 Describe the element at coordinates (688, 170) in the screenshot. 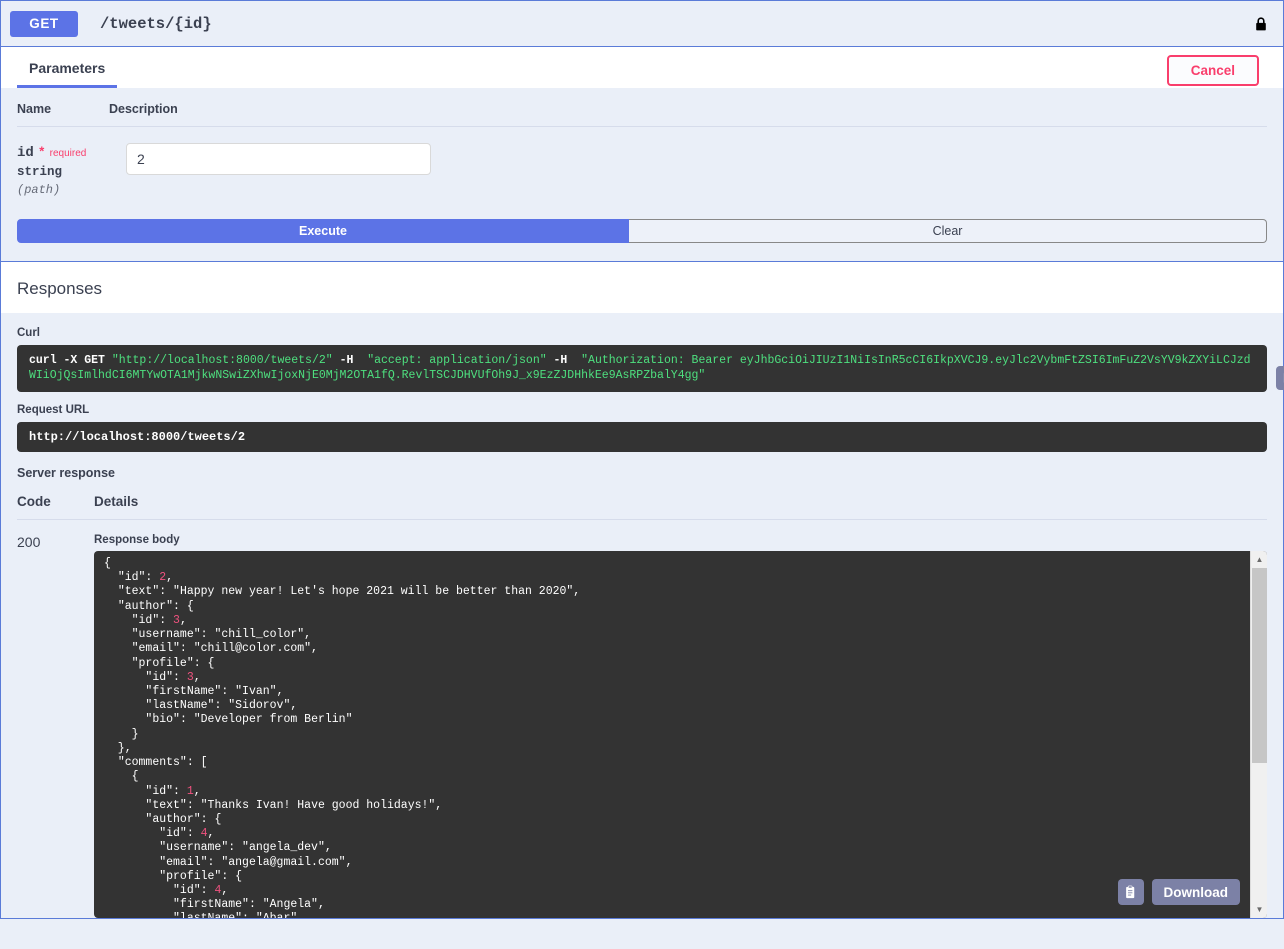

I see `parameter-input-wrapper` at that location.